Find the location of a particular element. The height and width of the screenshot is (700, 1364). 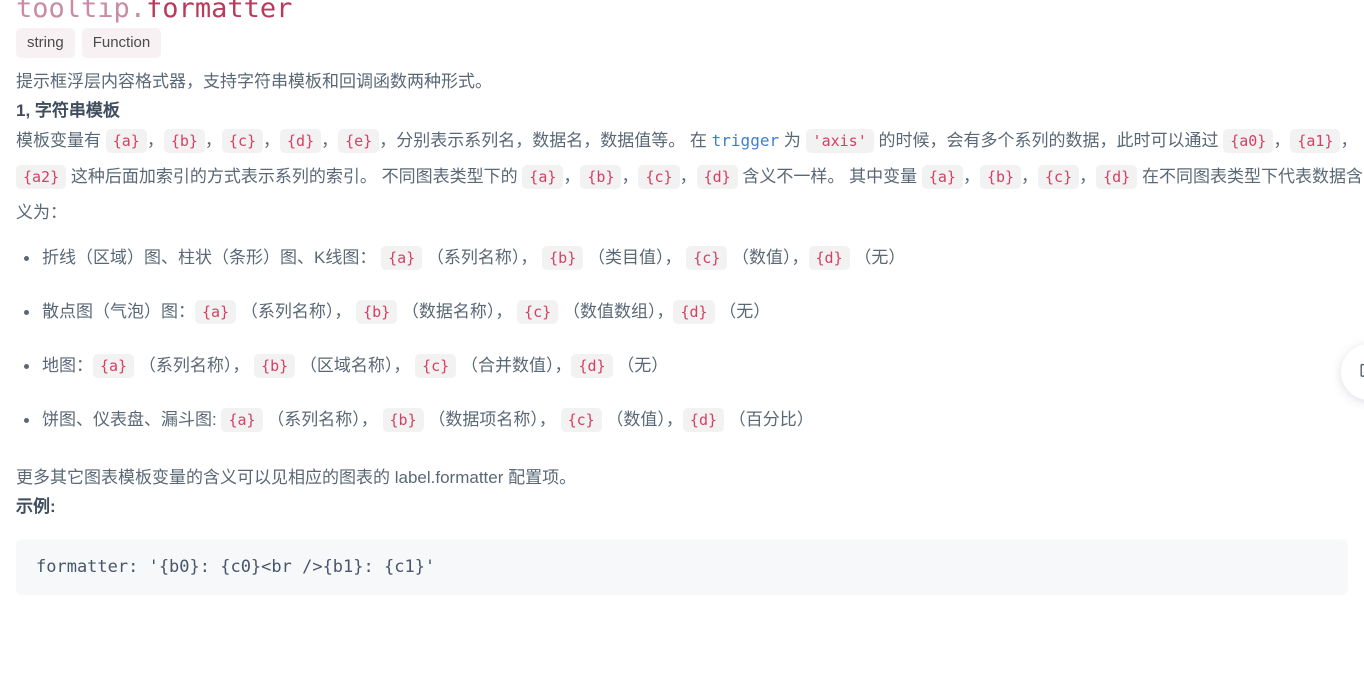

code-token-a2: {a2} is located at coordinates (41, 177).